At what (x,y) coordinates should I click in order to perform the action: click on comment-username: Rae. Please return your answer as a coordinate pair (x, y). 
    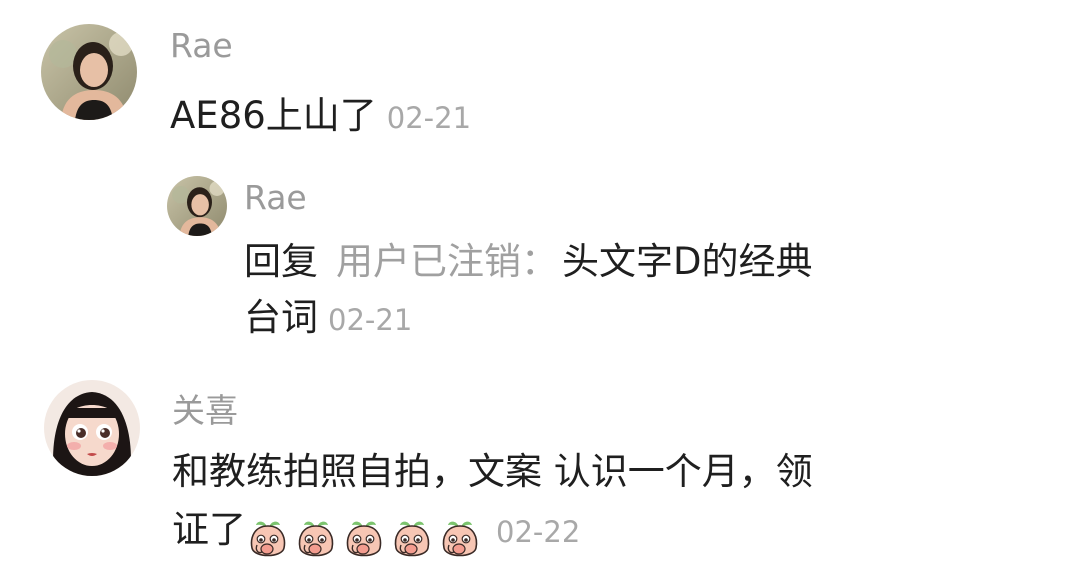
    Looking at the image, I should click on (201, 45).